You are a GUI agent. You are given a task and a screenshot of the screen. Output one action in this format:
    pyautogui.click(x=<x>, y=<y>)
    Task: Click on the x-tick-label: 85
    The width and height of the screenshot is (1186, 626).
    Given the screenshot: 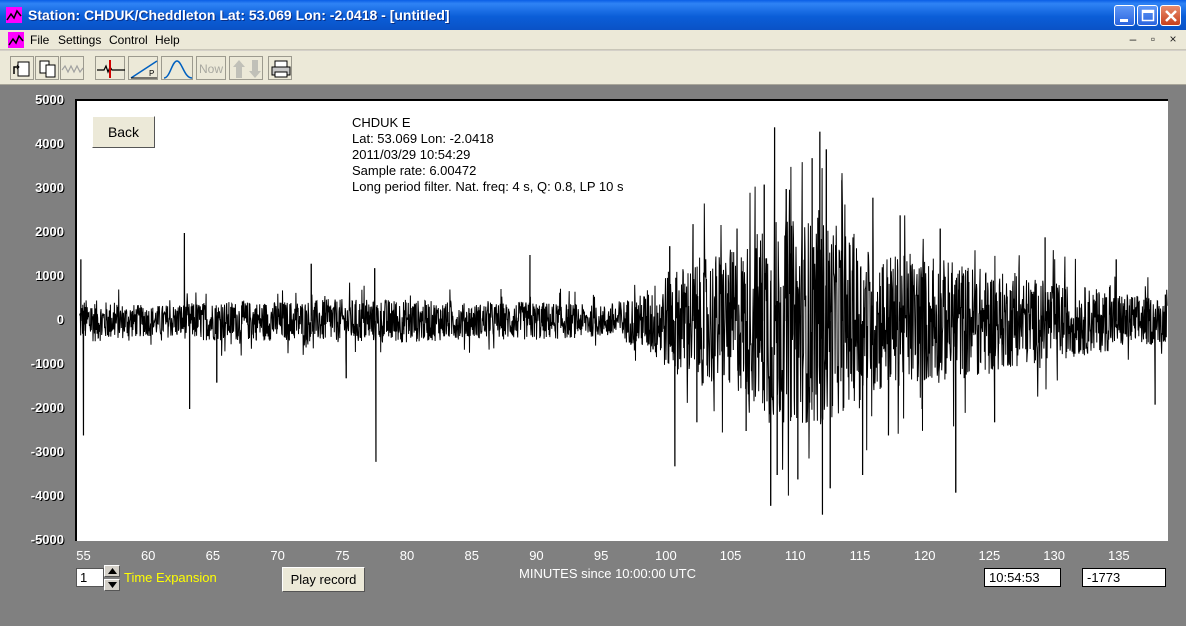 What is the action you would take?
    pyautogui.click(x=471, y=555)
    